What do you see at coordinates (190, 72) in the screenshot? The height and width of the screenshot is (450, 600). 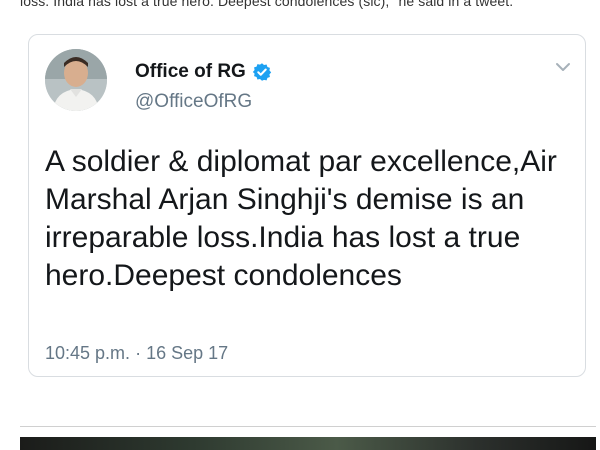 I see `display-name: Office of RG` at bounding box center [190, 72].